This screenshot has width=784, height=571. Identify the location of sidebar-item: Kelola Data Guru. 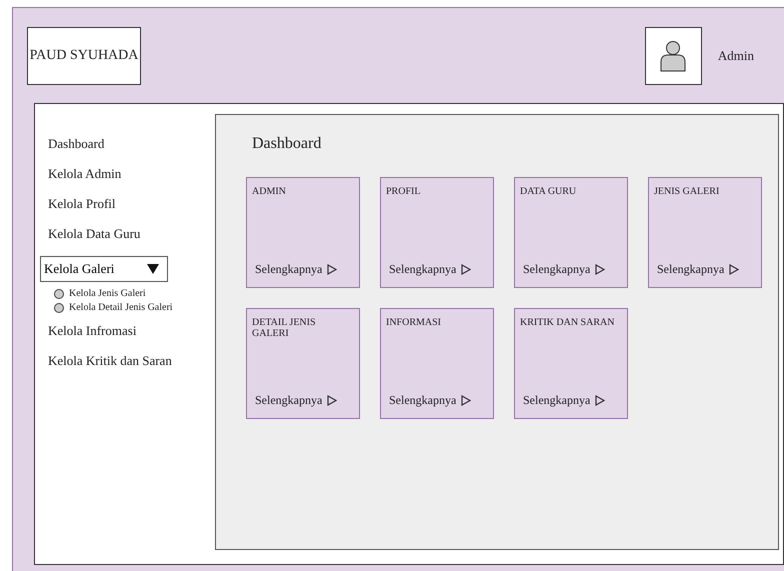
(130, 234).